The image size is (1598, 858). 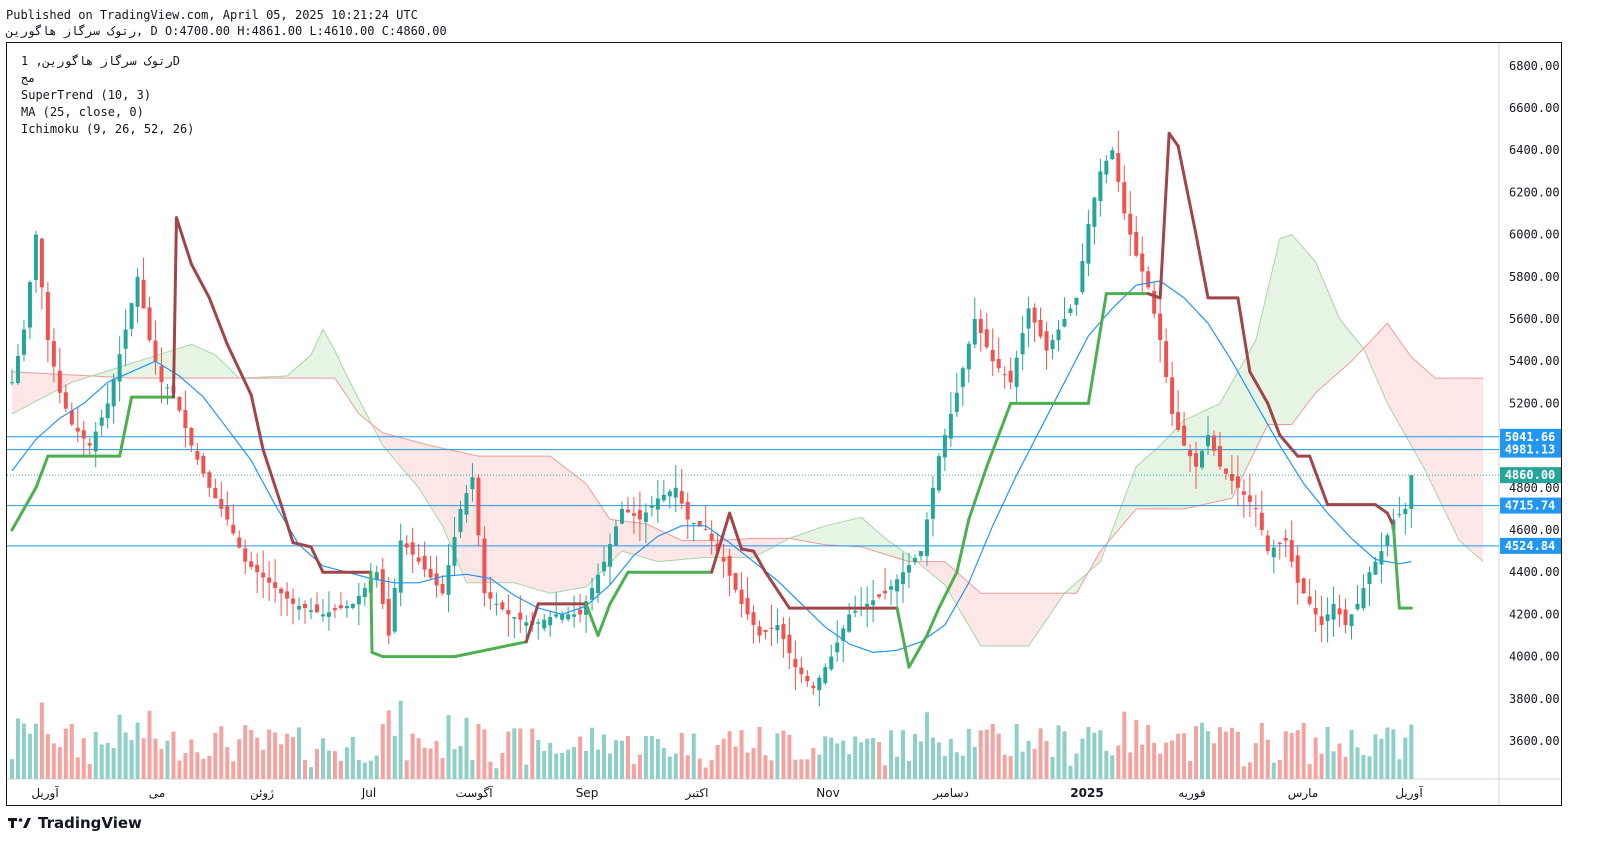 What do you see at coordinates (100, 61) in the screenshot?
I see `legend-symbol: رتوک سرگاز هاگورین, 1D` at bounding box center [100, 61].